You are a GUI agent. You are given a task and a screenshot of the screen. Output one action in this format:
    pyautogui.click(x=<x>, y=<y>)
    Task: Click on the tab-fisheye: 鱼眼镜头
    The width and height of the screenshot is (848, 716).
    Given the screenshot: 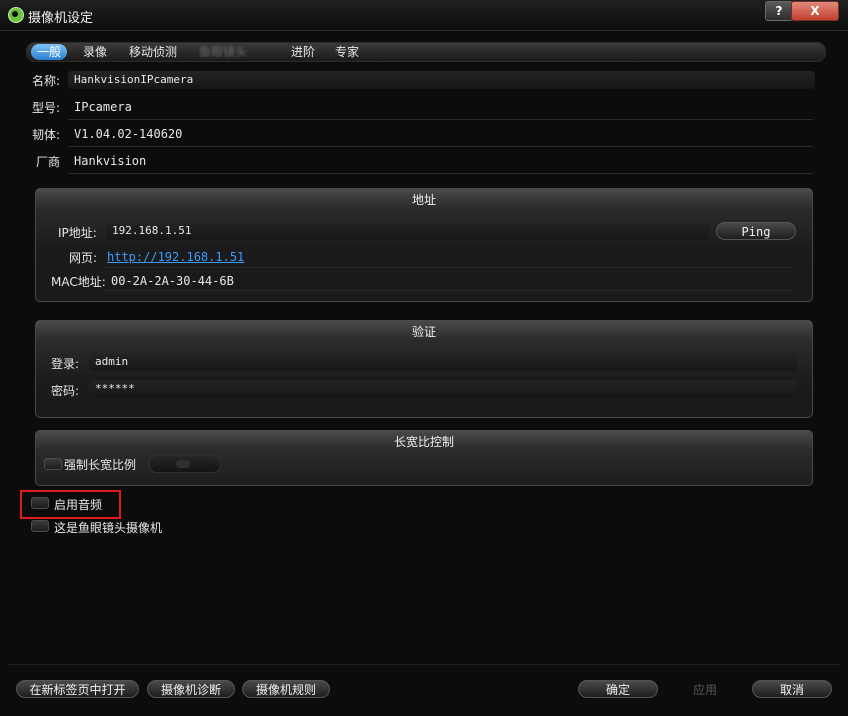 What is the action you would take?
    pyautogui.click(x=223, y=52)
    